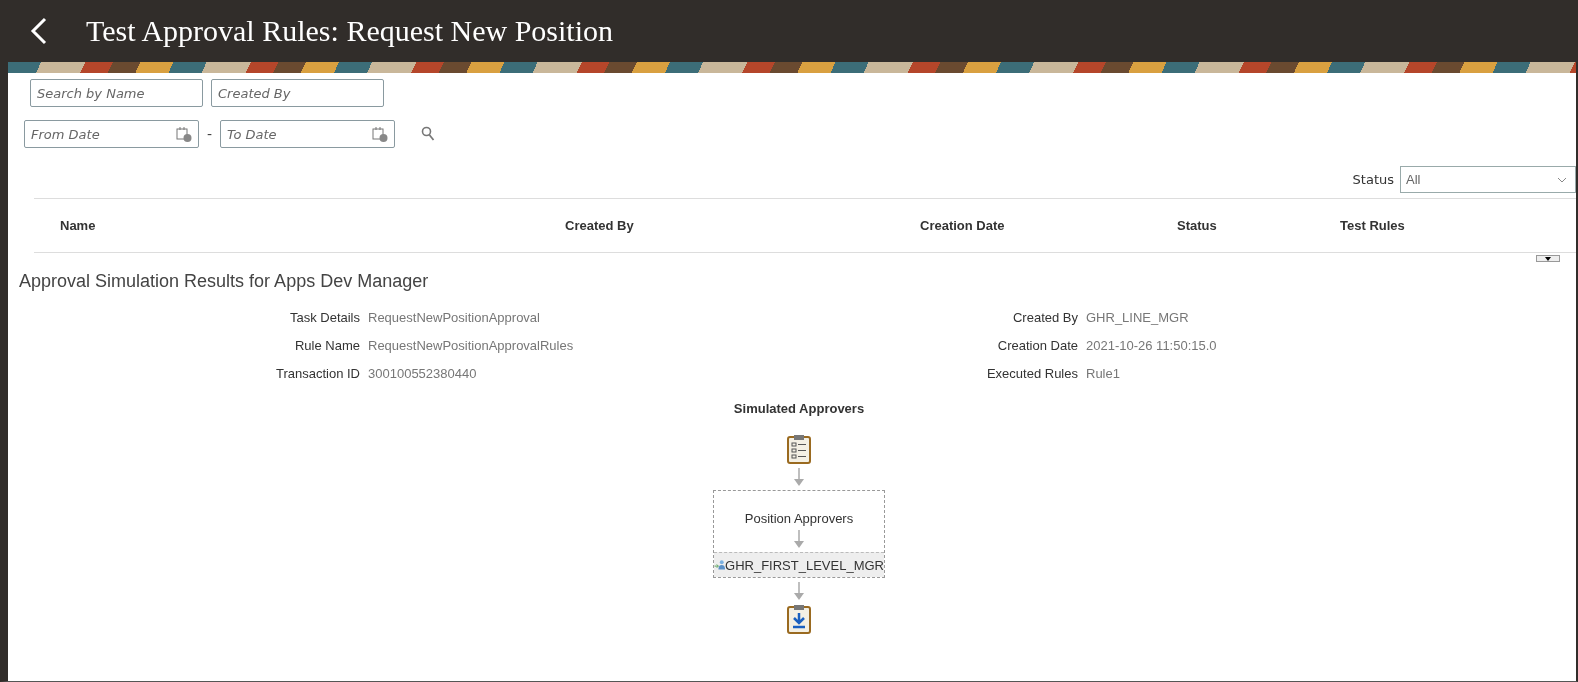 Image resolution: width=1578 pixels, height=682 pixels. What do you see at coordinates (324, 317) in the screenshot?
I see `detail-label: Task Details` at bounding box center [324, 317].